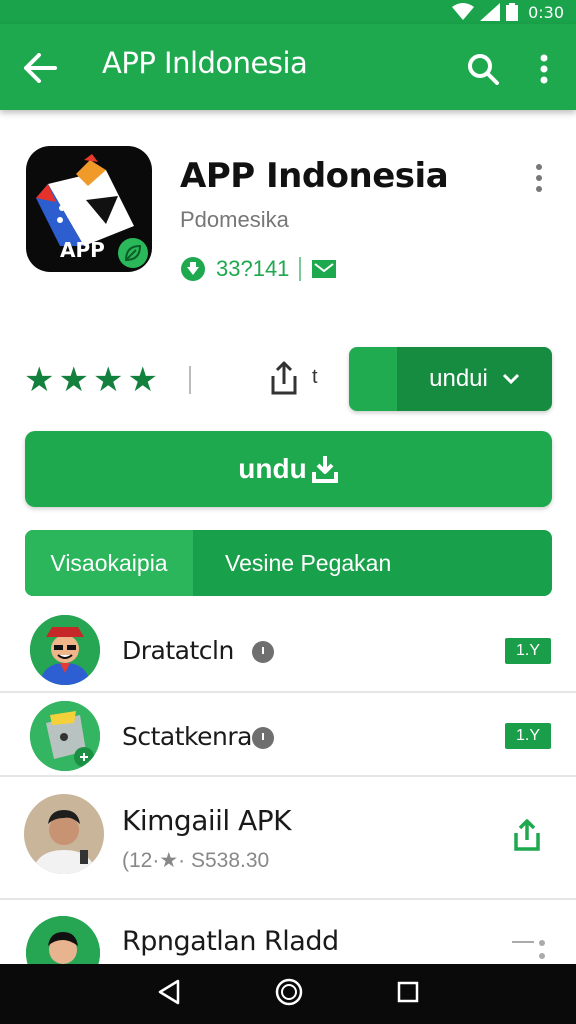  I want to click on signal-icon, so click(490, 12).